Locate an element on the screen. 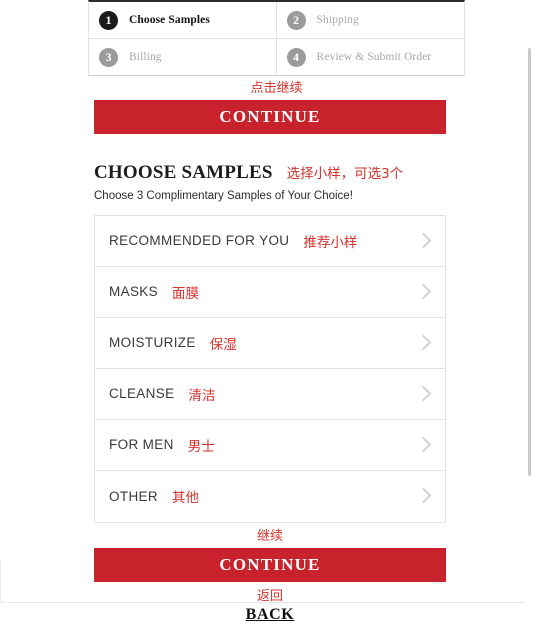  steps-row-bottom: 3 Billing 4 Review & Submit Order is located at coordinates (276, 57).